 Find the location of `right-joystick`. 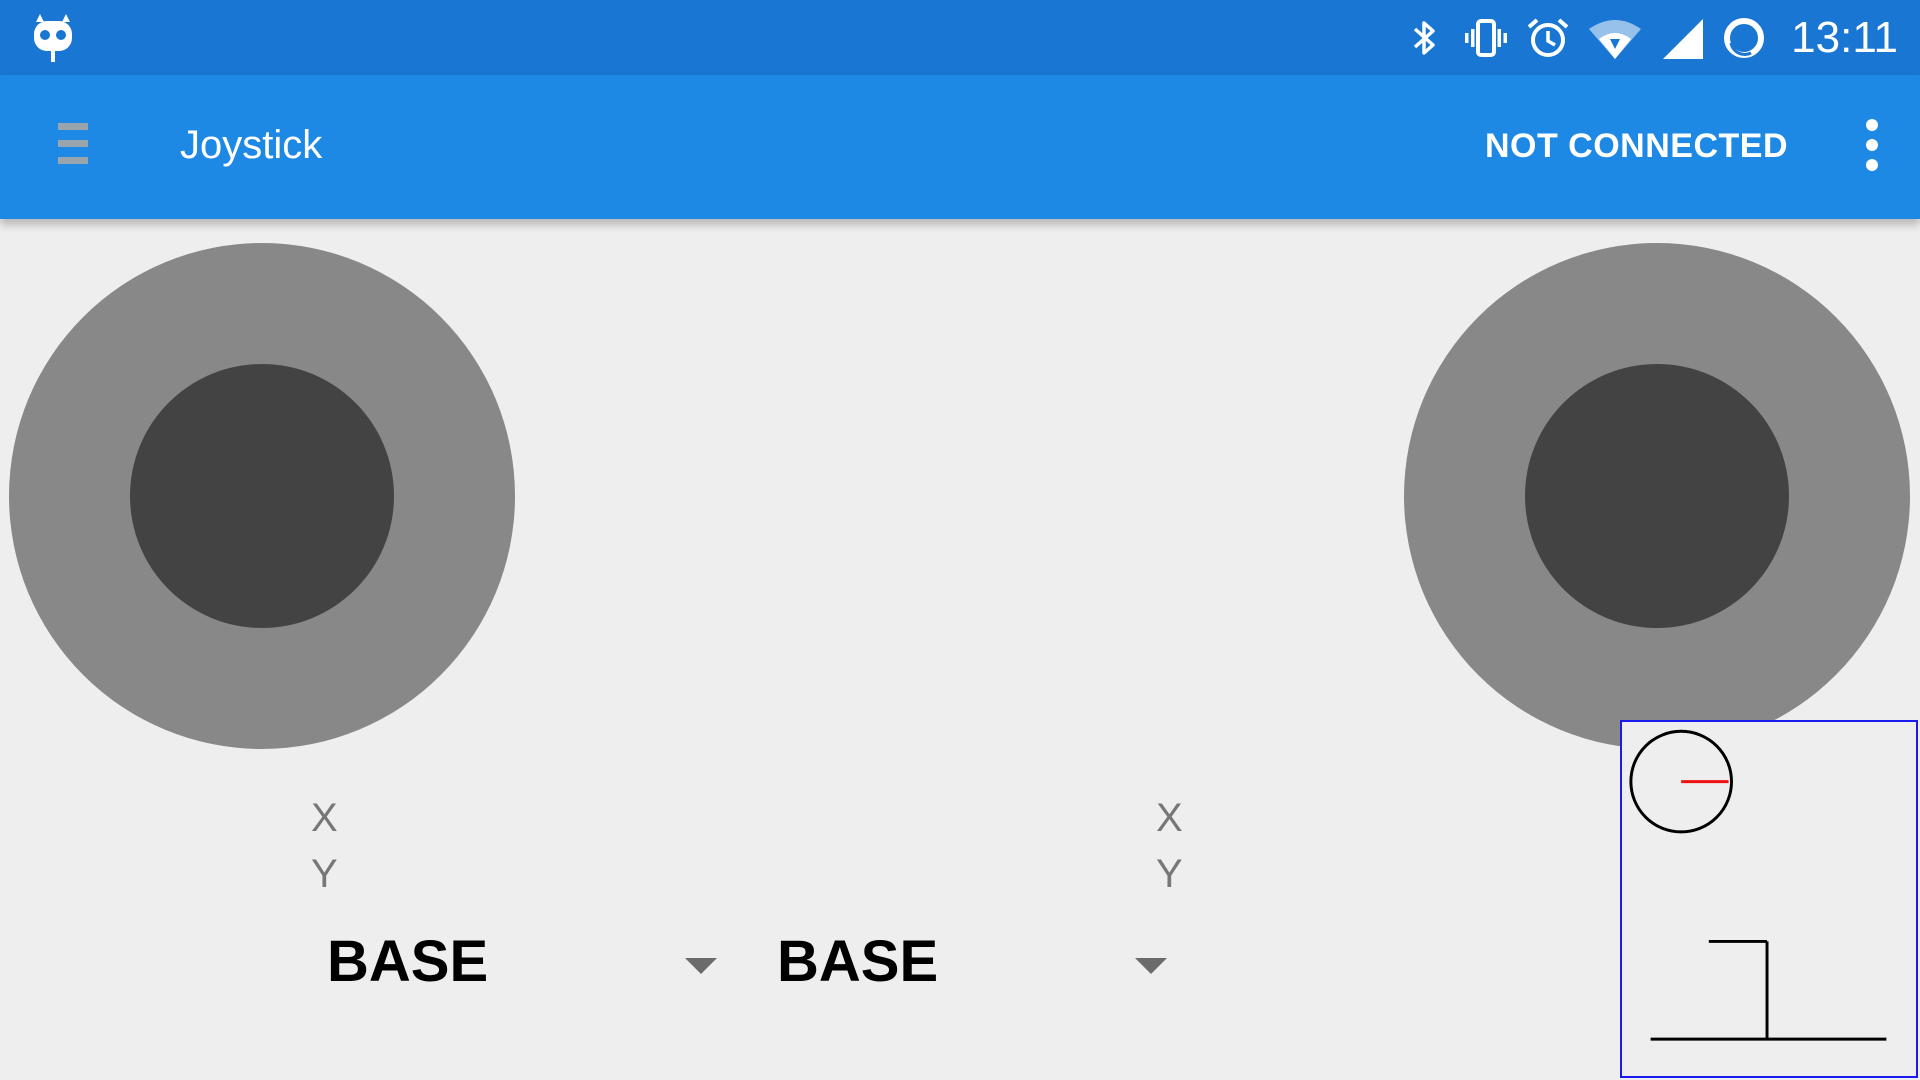

right-joystick is located at coordinates (1657, 496).